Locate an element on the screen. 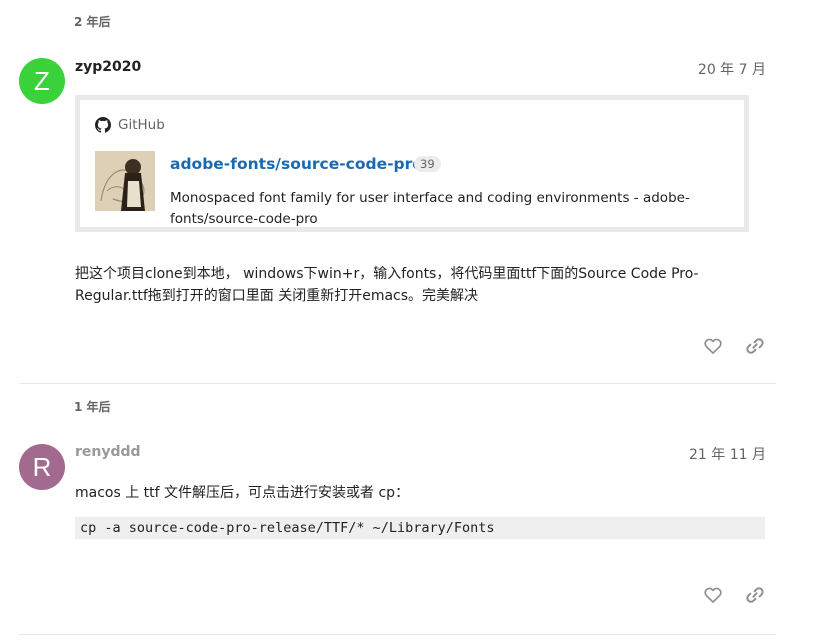 This screenshot has height=643, width=836. onebox-source: GitHub is located at coordinates (130, 125).